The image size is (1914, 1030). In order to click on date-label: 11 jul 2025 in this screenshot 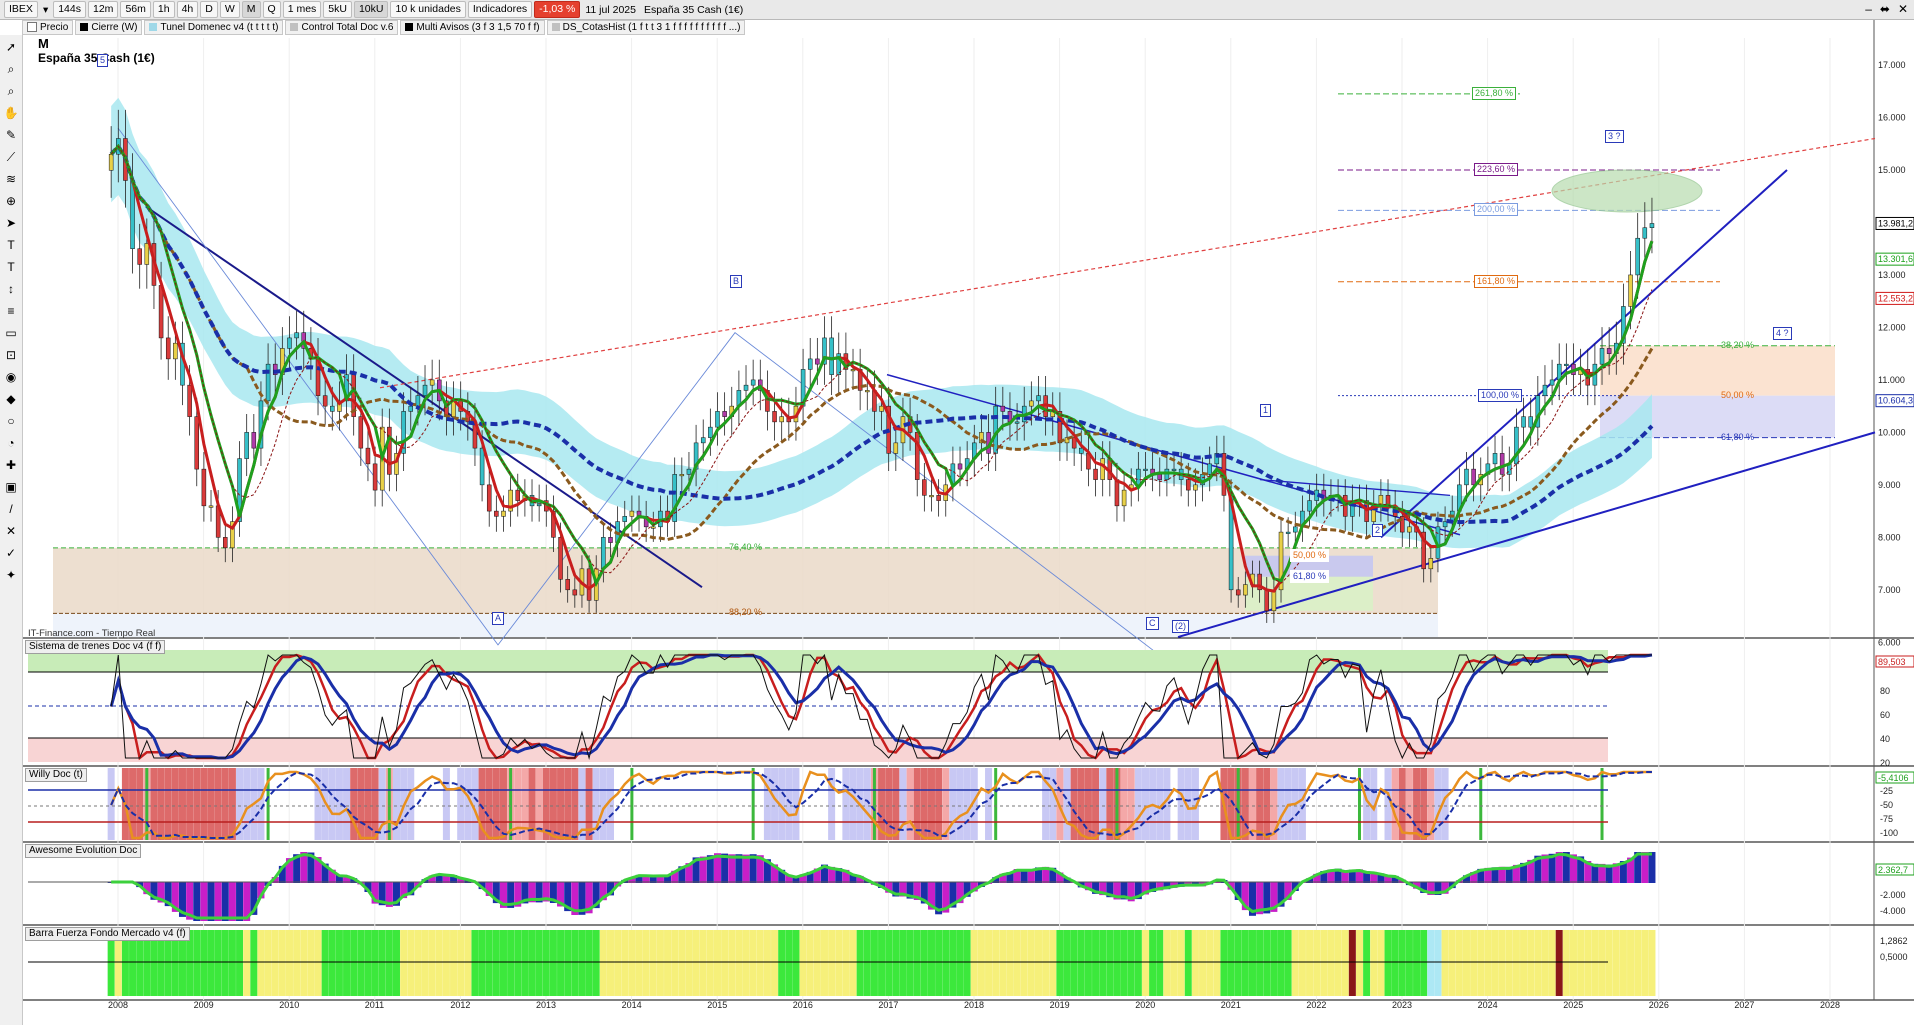, I will do `click(610, 9)`.